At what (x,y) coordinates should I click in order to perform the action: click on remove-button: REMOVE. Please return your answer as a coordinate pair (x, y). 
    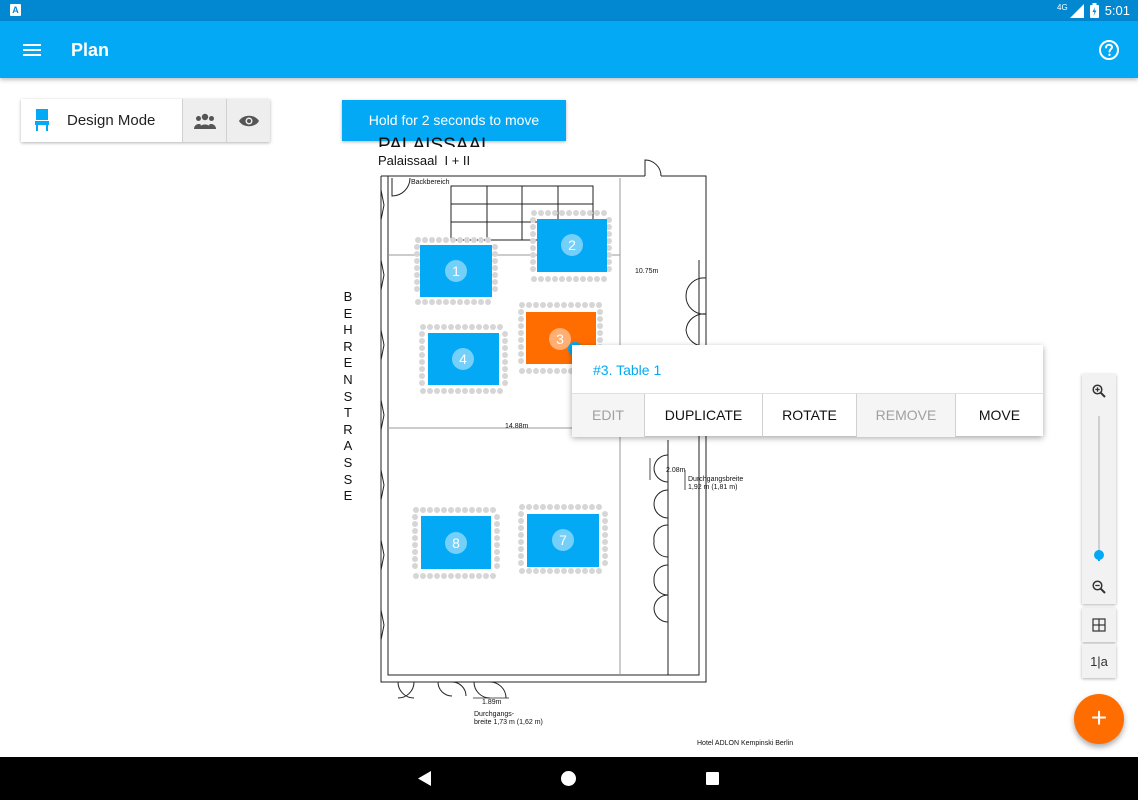
    Looking at the image, I should click on (906, 415).